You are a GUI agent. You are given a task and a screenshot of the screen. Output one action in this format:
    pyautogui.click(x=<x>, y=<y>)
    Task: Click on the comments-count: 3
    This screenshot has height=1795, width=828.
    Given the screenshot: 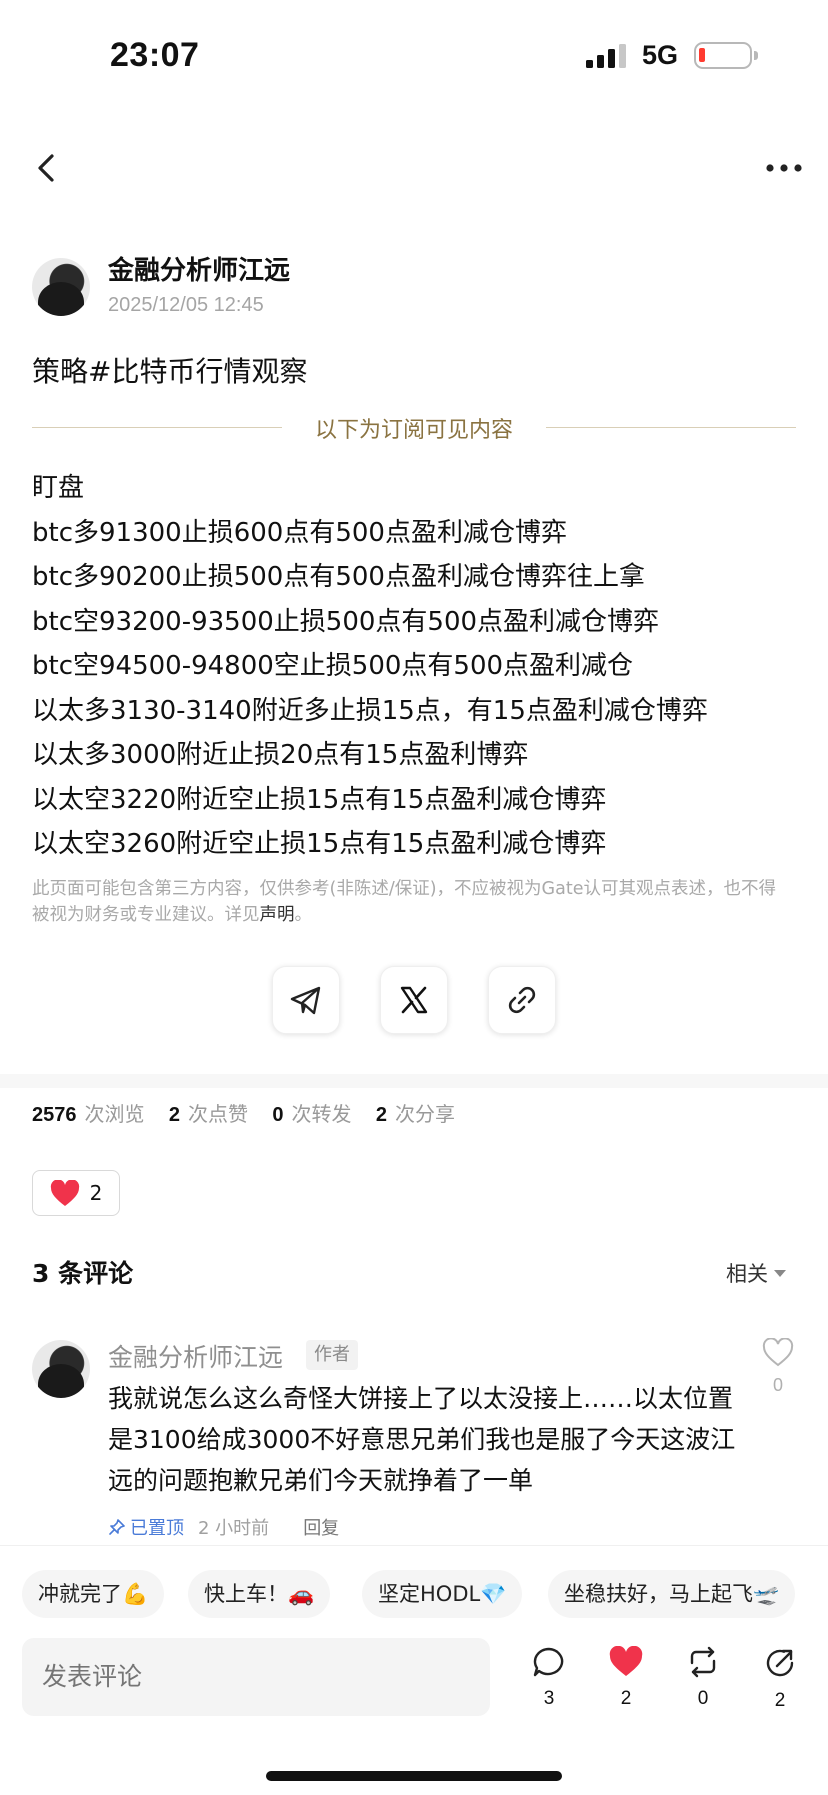 What is the action you would take?
    pyautogui.click(x=549, y=1698)
    